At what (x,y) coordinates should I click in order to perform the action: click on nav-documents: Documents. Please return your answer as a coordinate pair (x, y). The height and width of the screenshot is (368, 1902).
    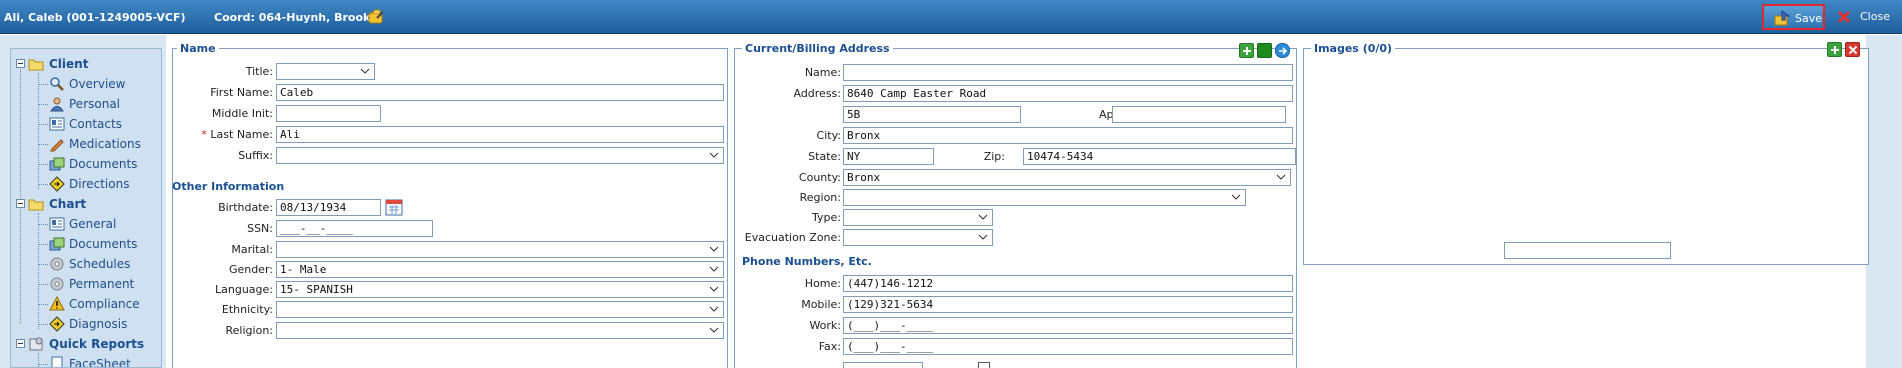
    Looking at the image, I should click on (86, 164).